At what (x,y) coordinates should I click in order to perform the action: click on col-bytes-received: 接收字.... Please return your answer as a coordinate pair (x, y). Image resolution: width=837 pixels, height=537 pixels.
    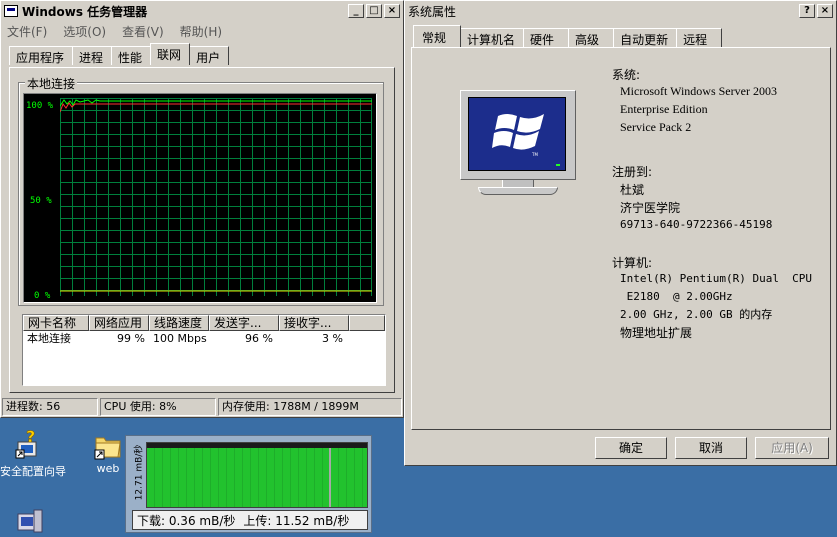
    Looking at the image, I should click on (314, 323).